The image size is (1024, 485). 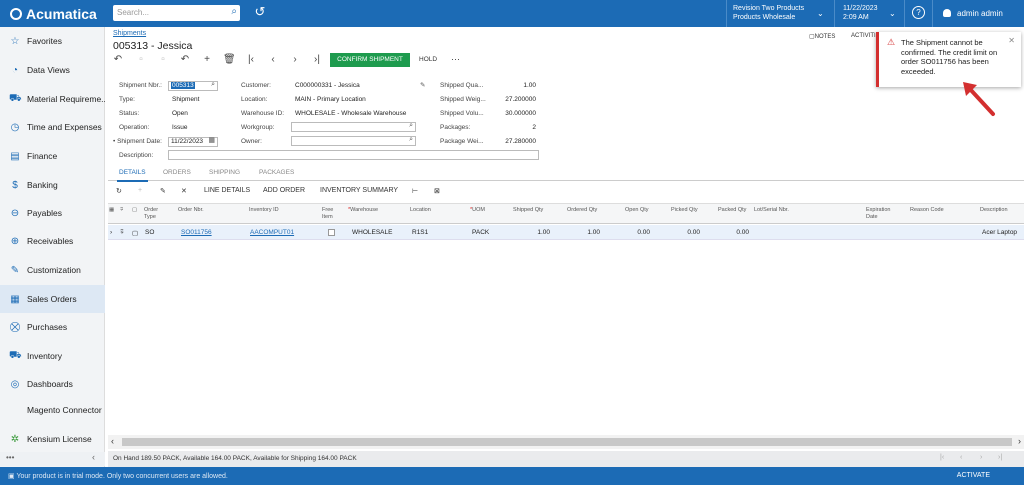 I want to click on business-date: 11/22/2023 2:09 AM, so click(x=860, y=13).